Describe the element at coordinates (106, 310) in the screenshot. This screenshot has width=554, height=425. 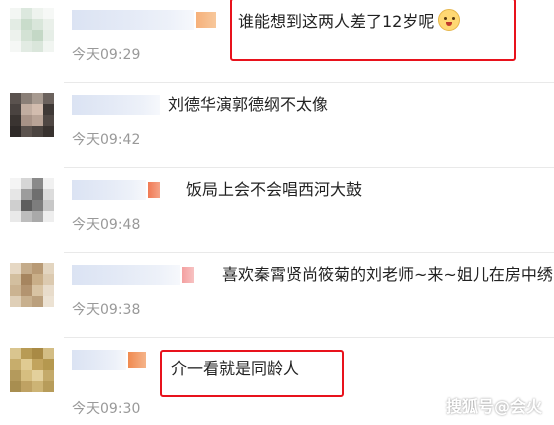
I see `timestamp: 今天09:38` at that location.